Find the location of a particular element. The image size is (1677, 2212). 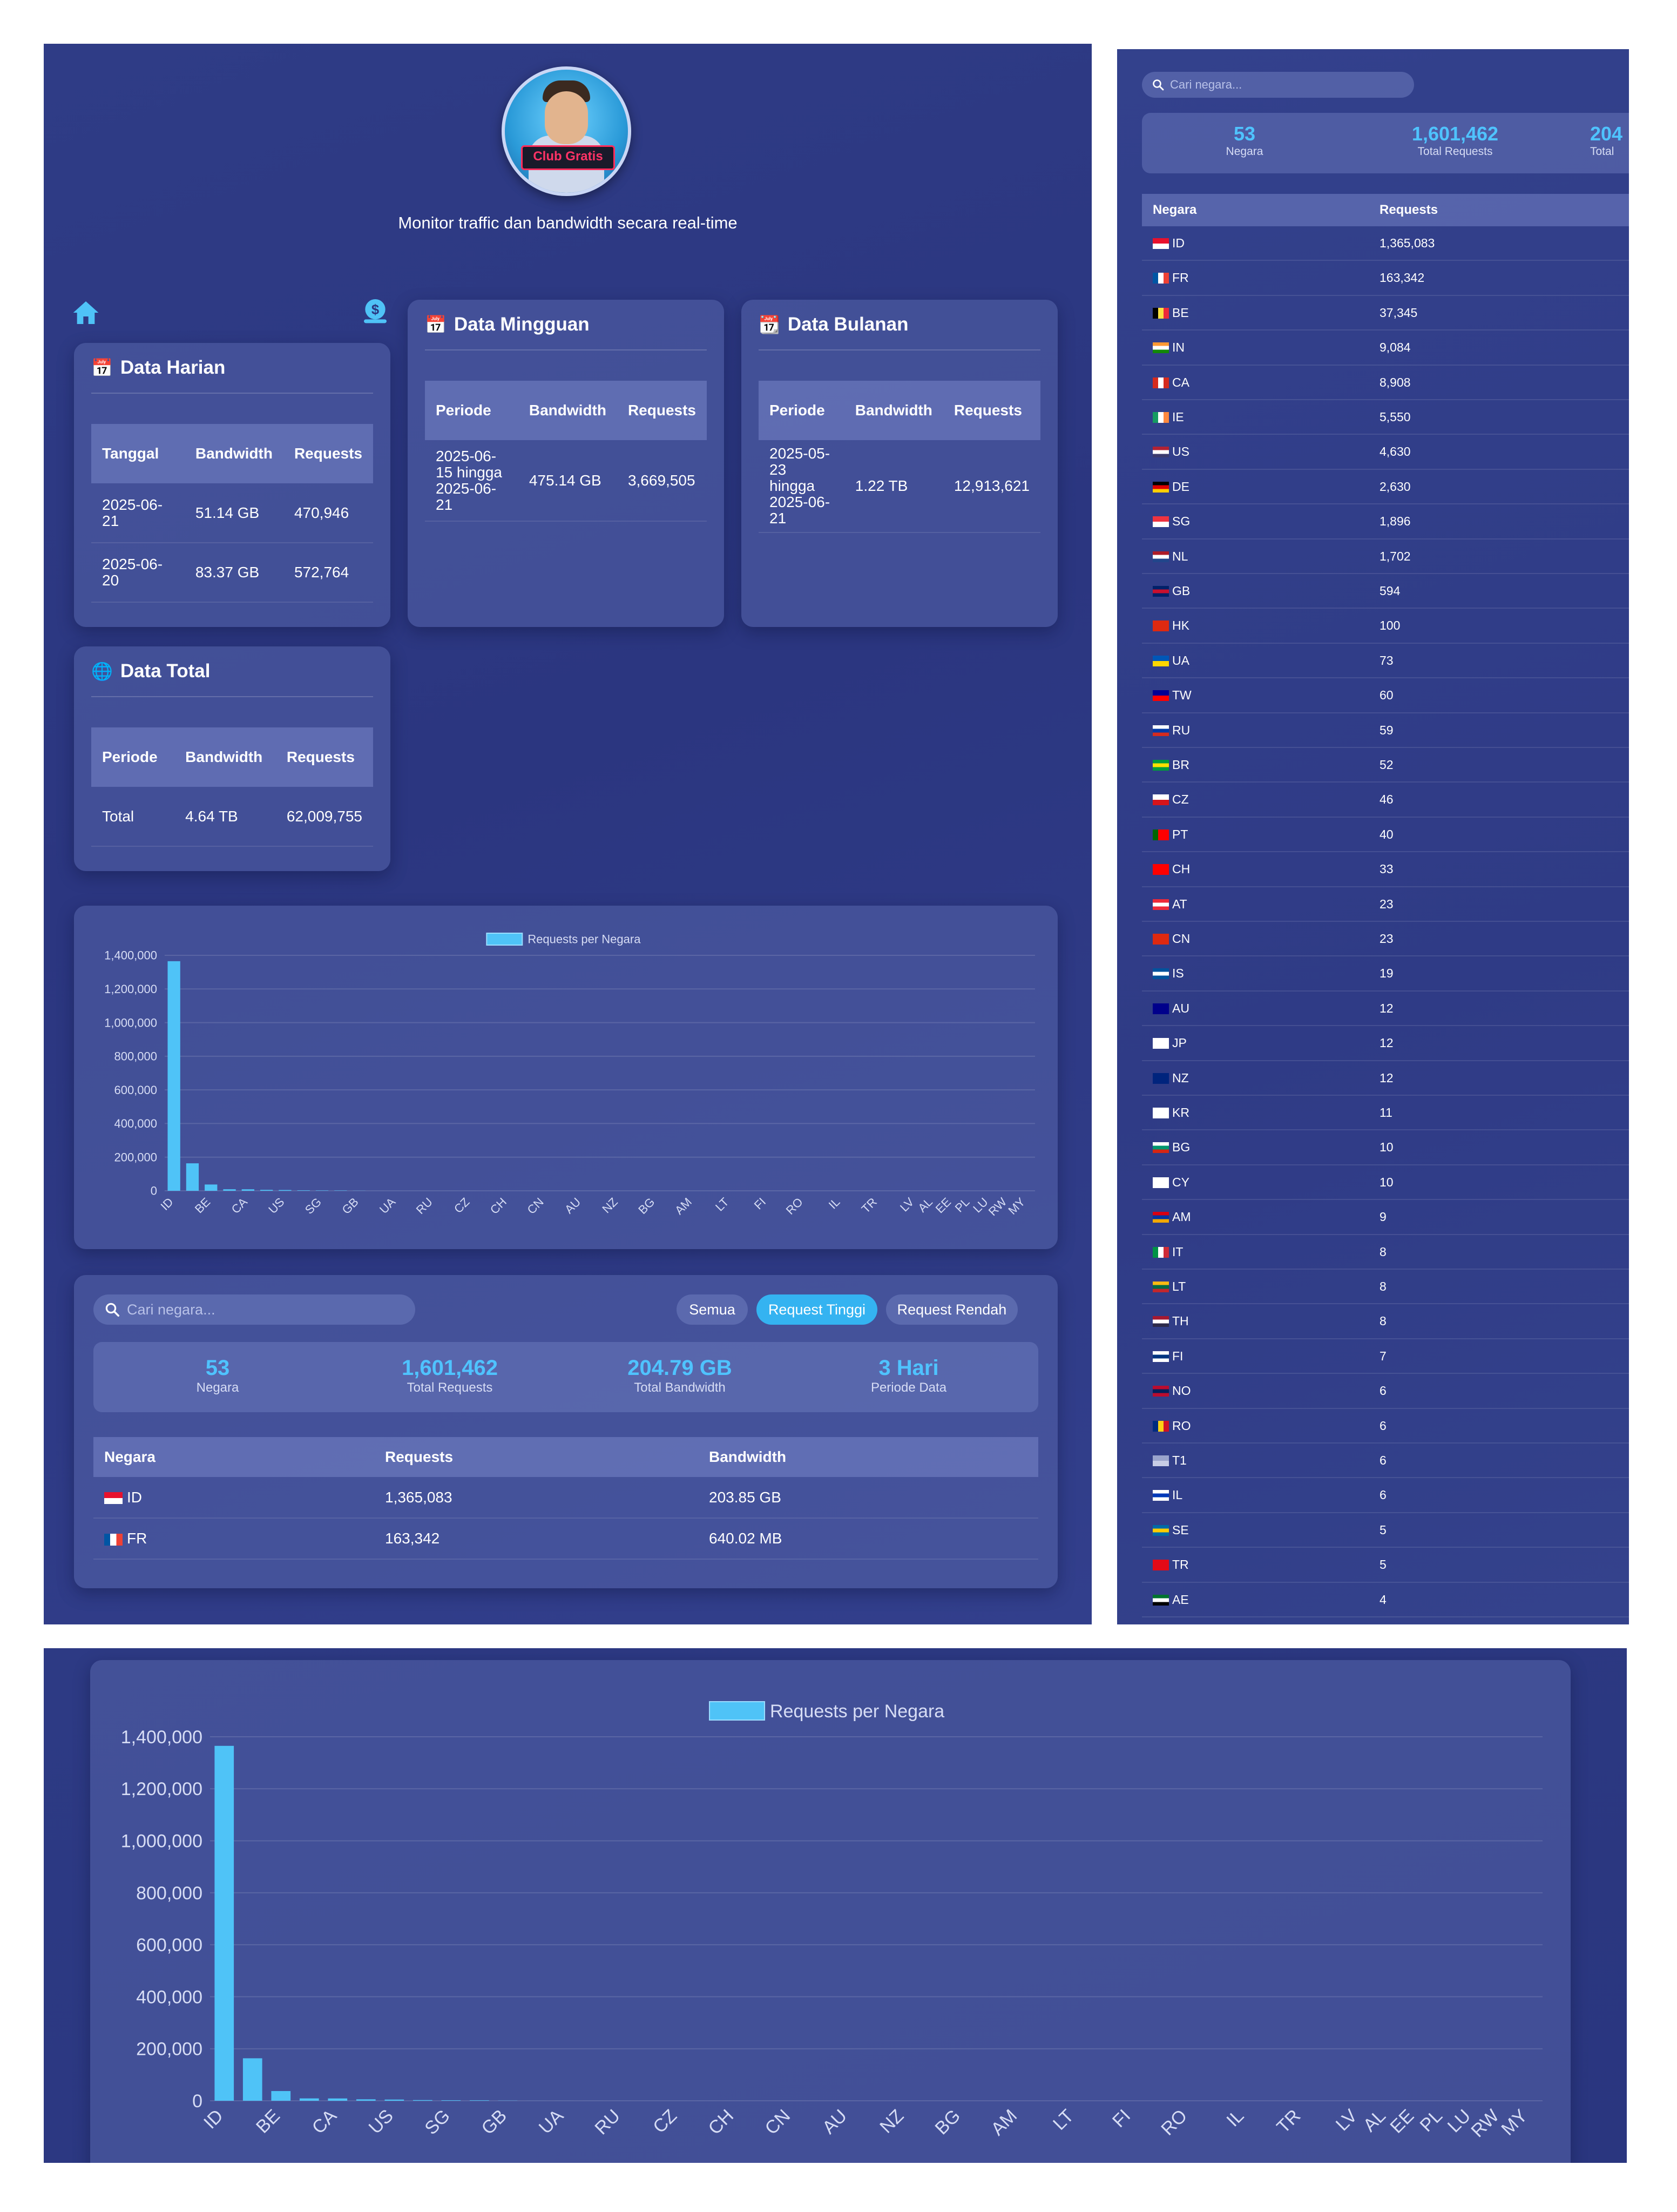

country-requests: 9 is located at coordinates (1384, 1217).